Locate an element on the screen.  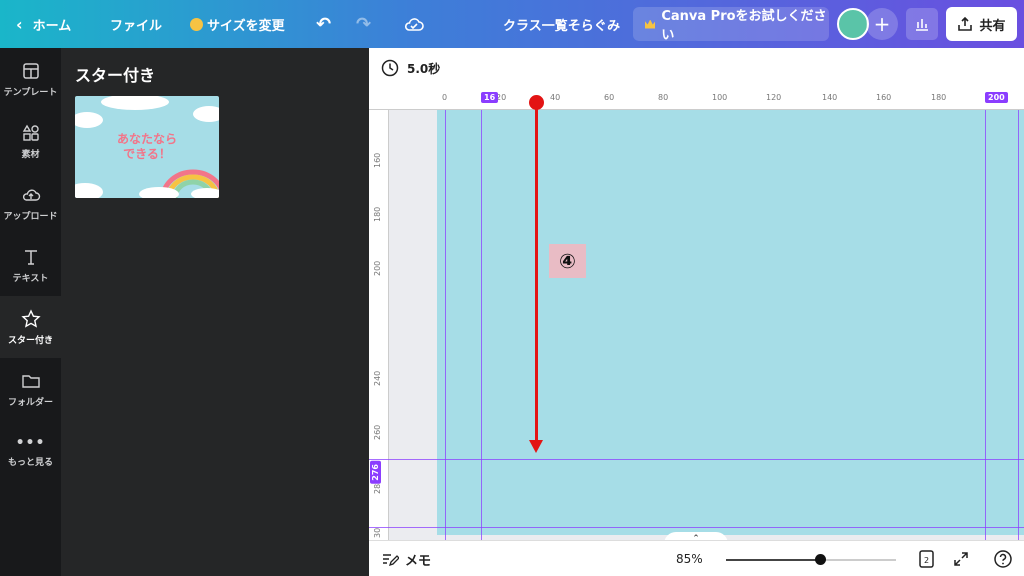
share-icon is located at coordinates (965, 23).